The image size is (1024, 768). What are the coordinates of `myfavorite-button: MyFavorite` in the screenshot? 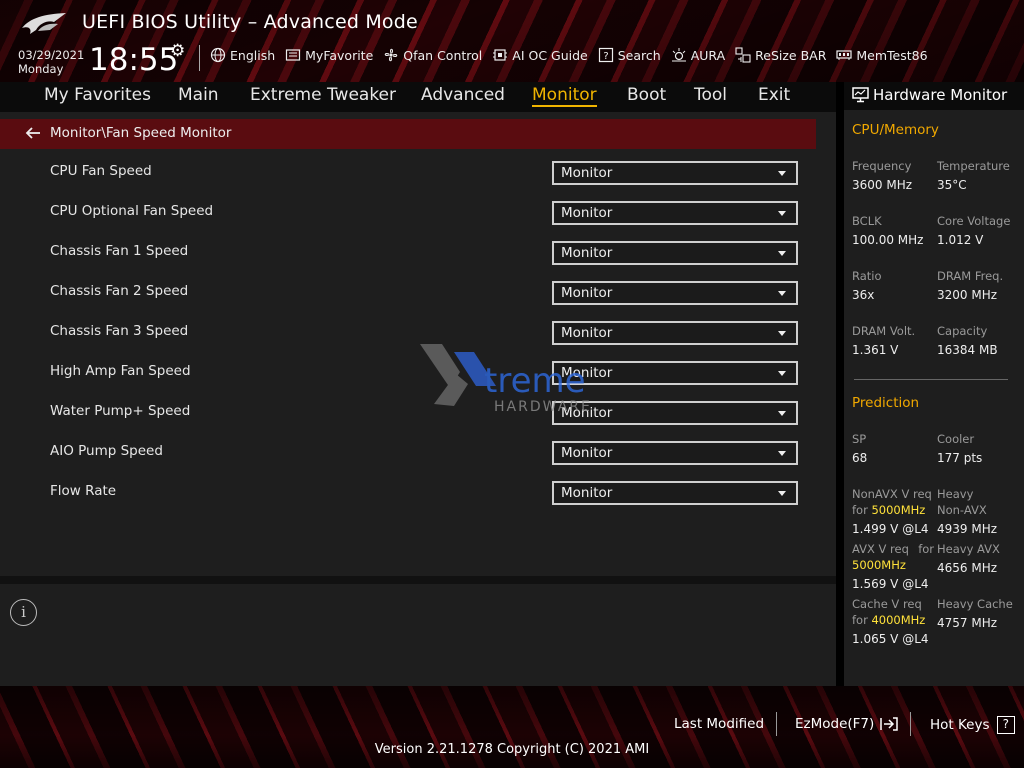 It's located at (329, 55).